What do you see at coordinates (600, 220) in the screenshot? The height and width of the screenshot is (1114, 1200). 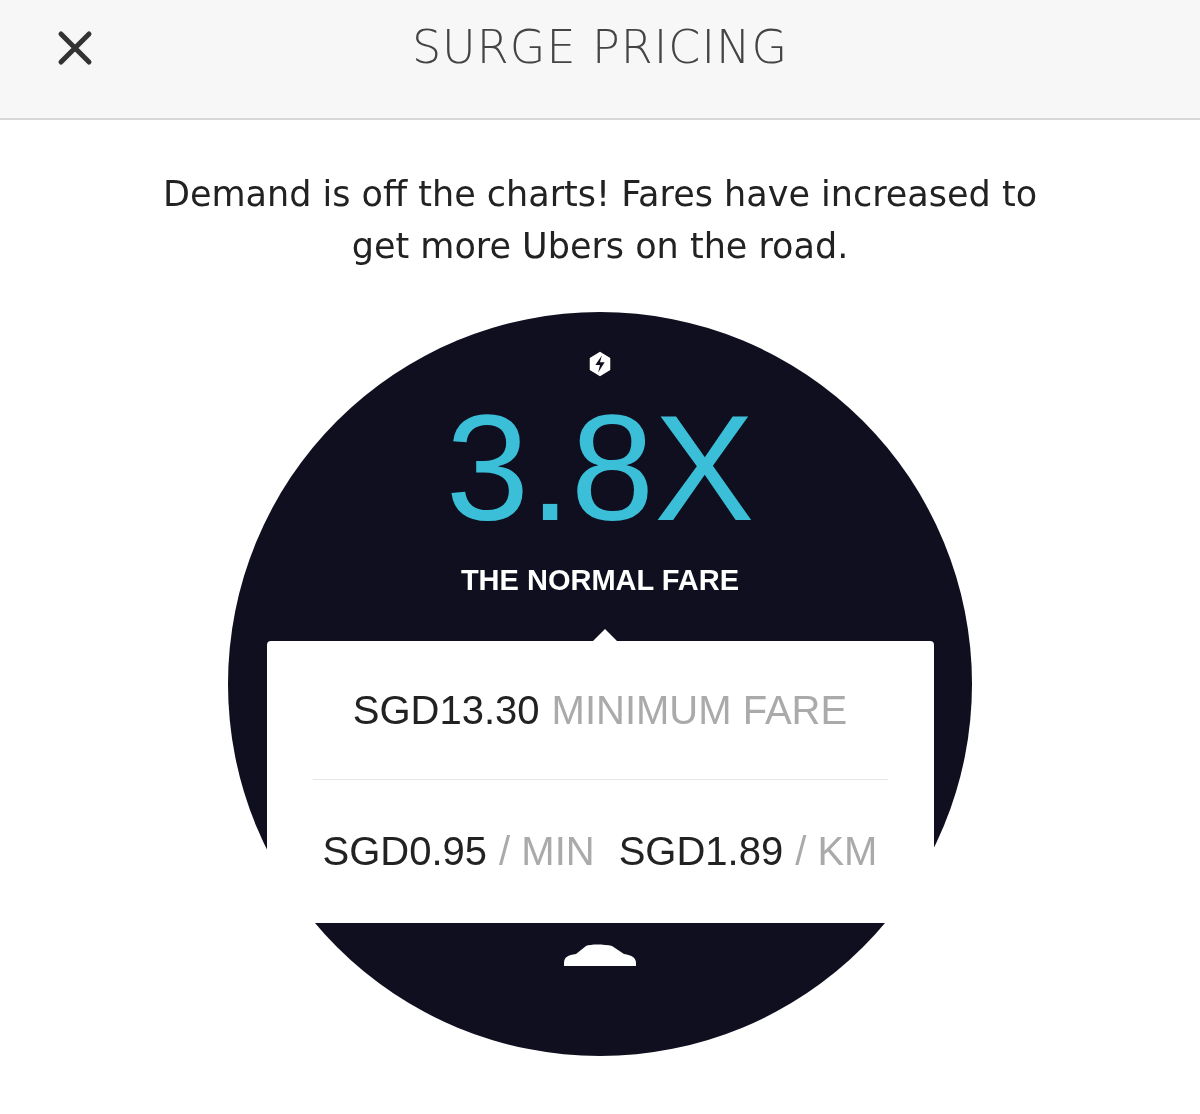 I see `message-text: Demand is off the charts! Fares have increased to get more Ubers on the road.` at bounding box center [600, 220].